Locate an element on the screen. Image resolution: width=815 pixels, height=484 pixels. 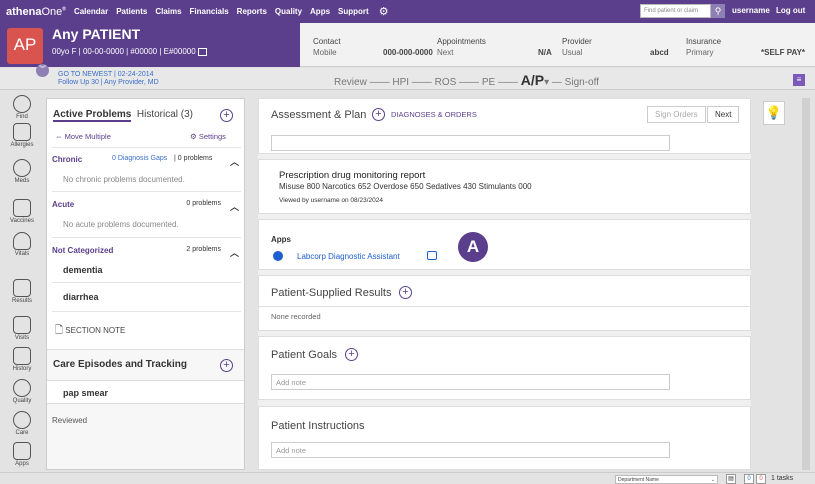
calendar-icon: ▤ is located at coordinates (731, 479).